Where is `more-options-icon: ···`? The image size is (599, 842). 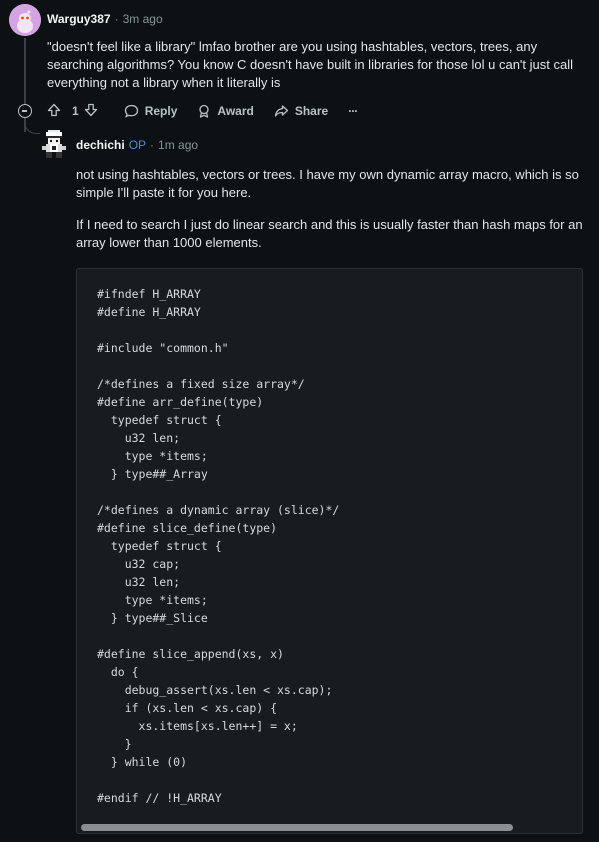 more-options-icon: ··· is located at coordinates (353, 111).